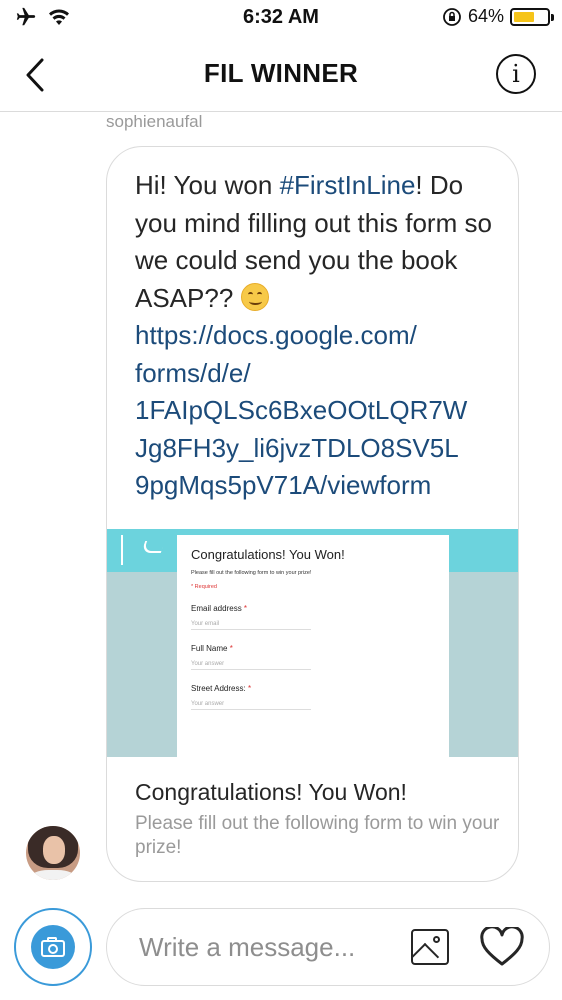  I want to click on form-field-label: Email address *, so click(313, 608).